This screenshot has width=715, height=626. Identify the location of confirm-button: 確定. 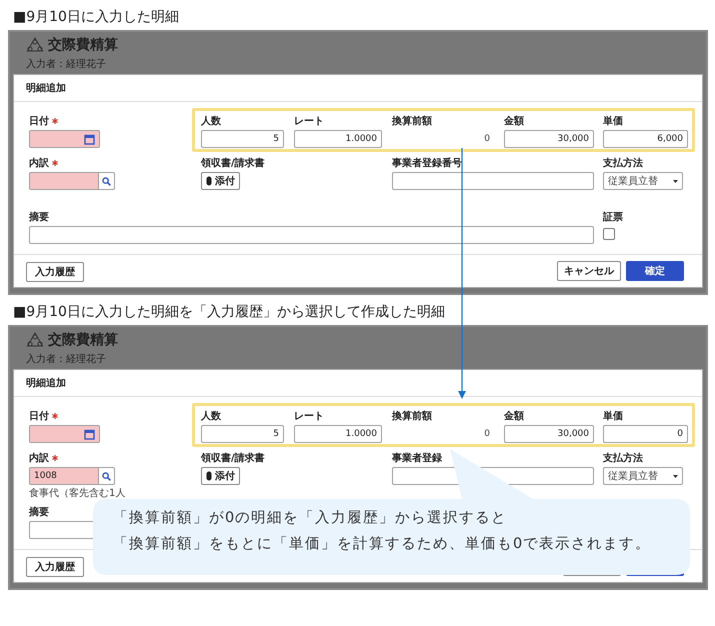
(655, 271).